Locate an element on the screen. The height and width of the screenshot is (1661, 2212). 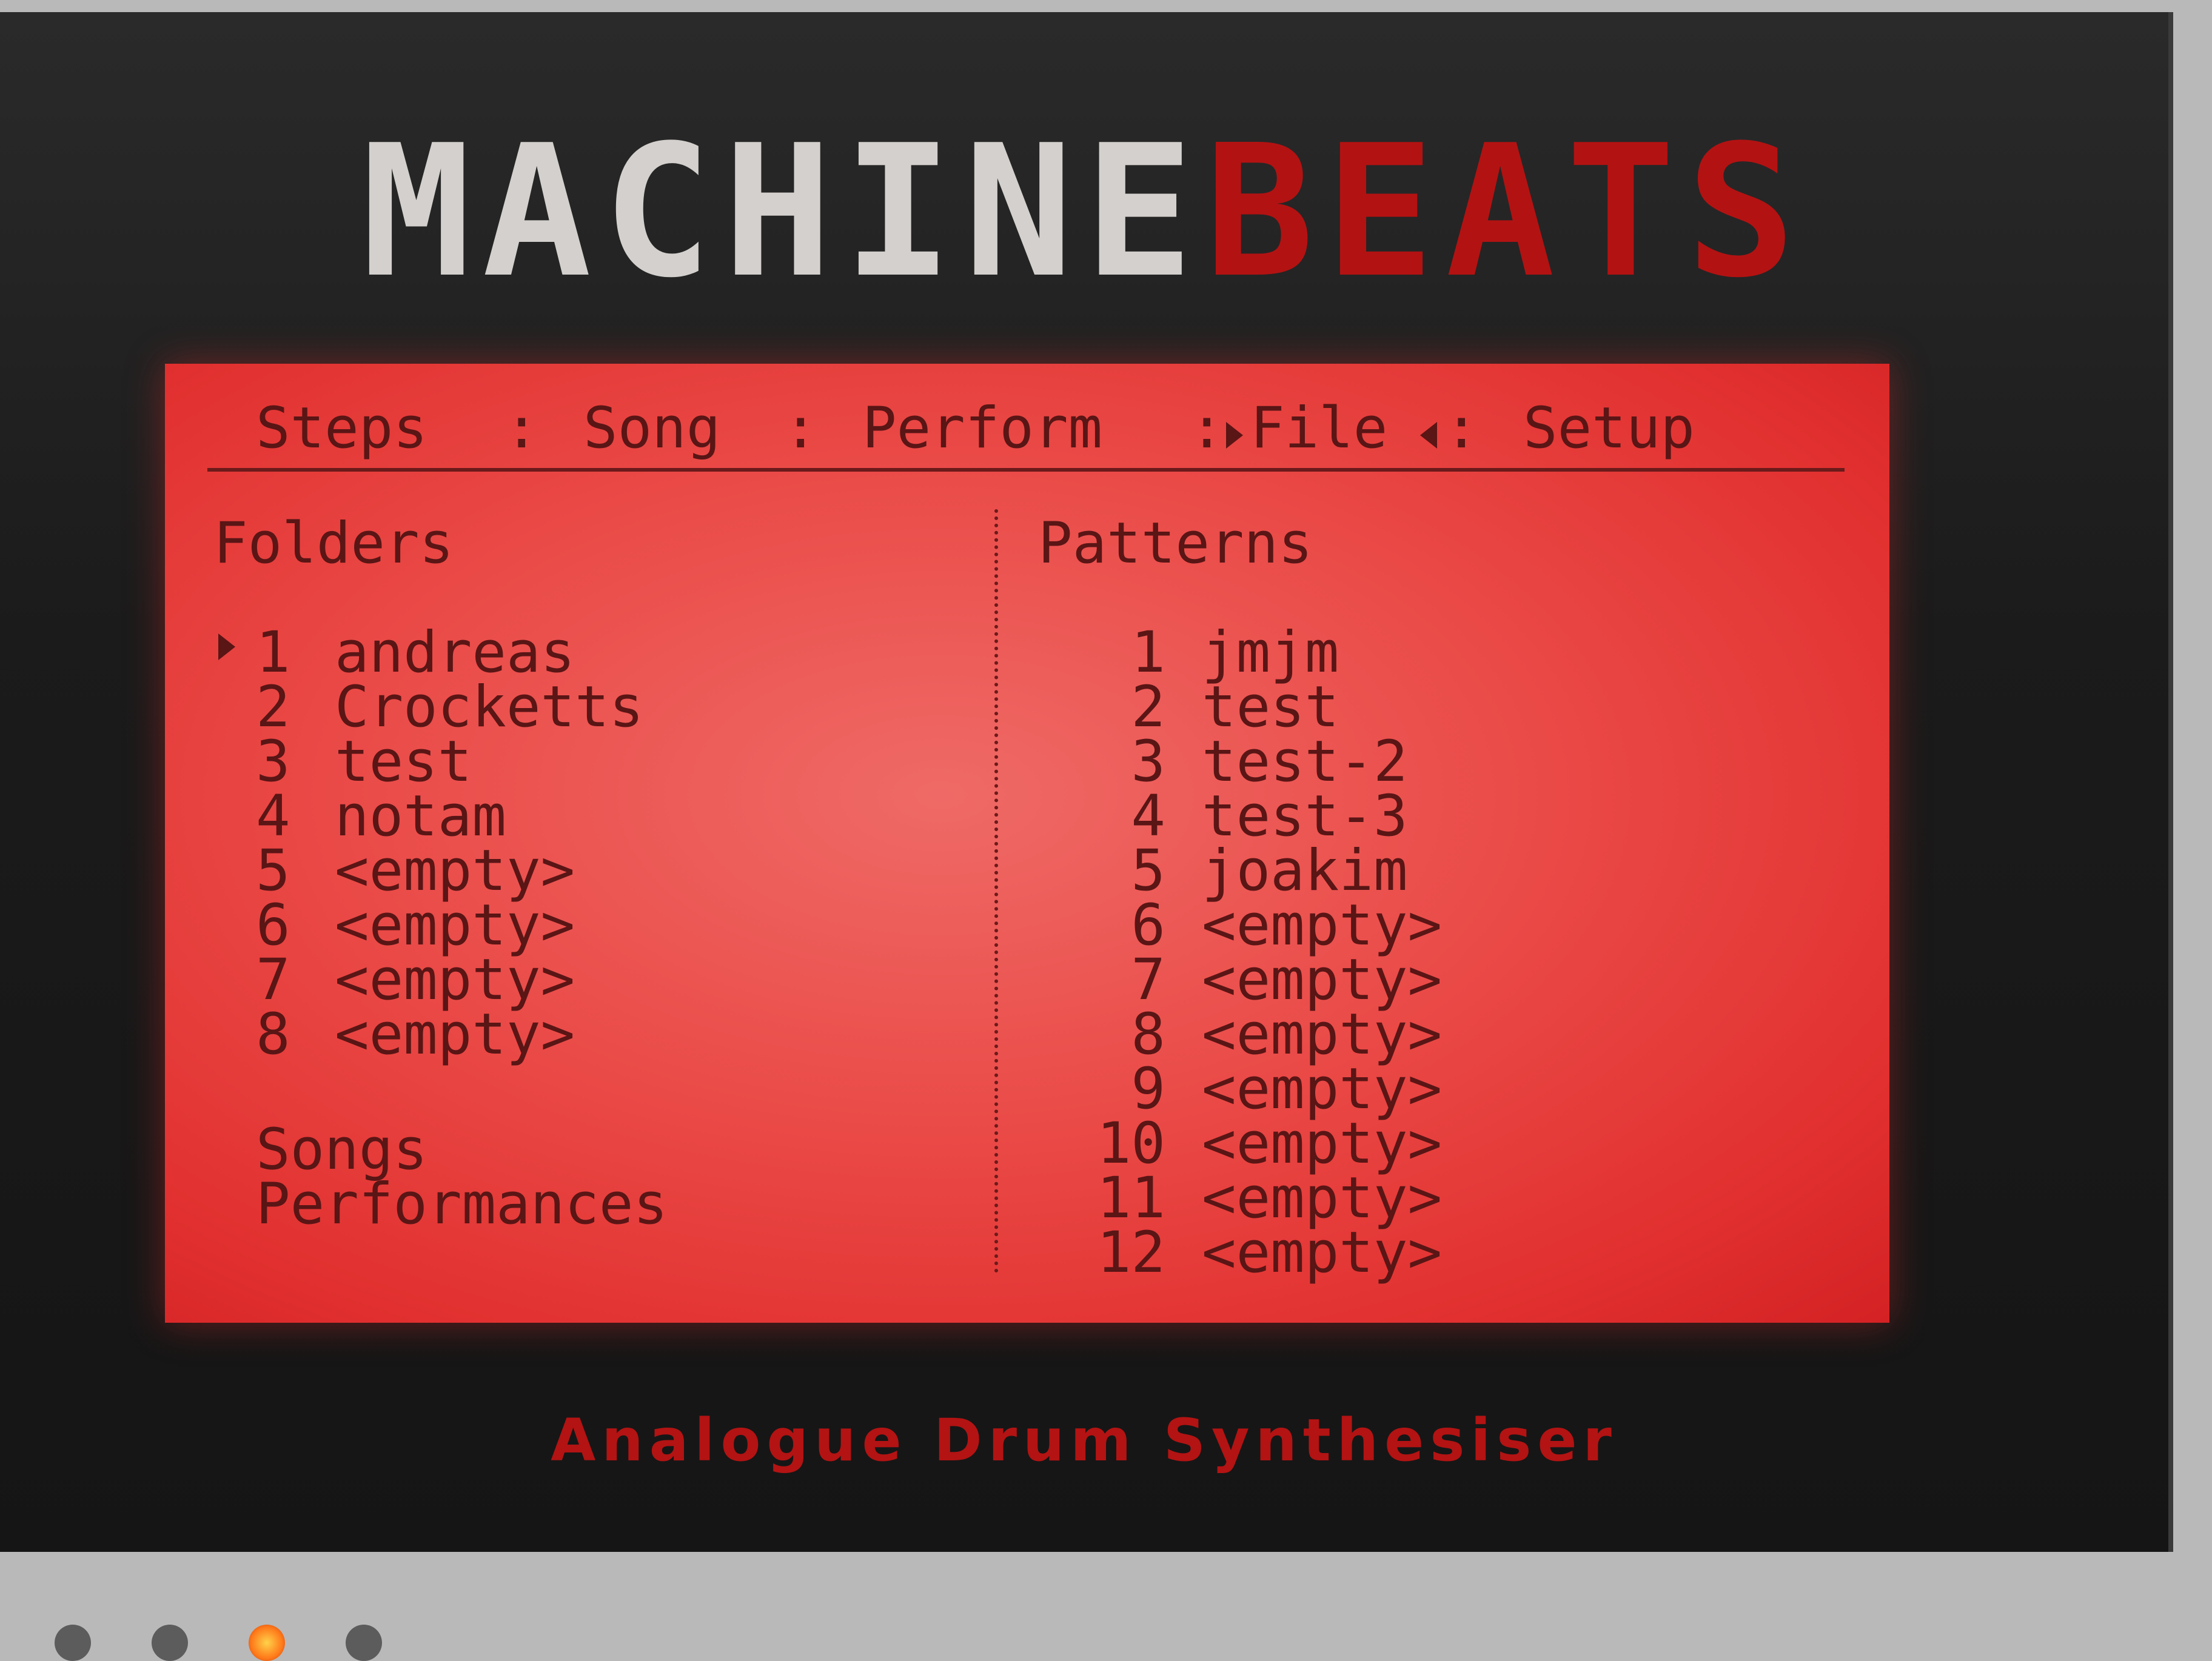
patterns-title: Patterns is located at coordinates (1175, 543).